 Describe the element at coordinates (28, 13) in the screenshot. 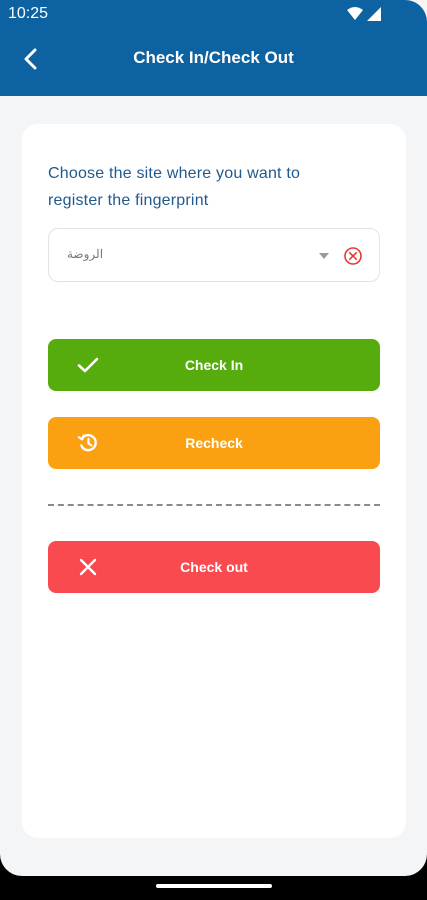

I see `status-time: 10:25` at that location.